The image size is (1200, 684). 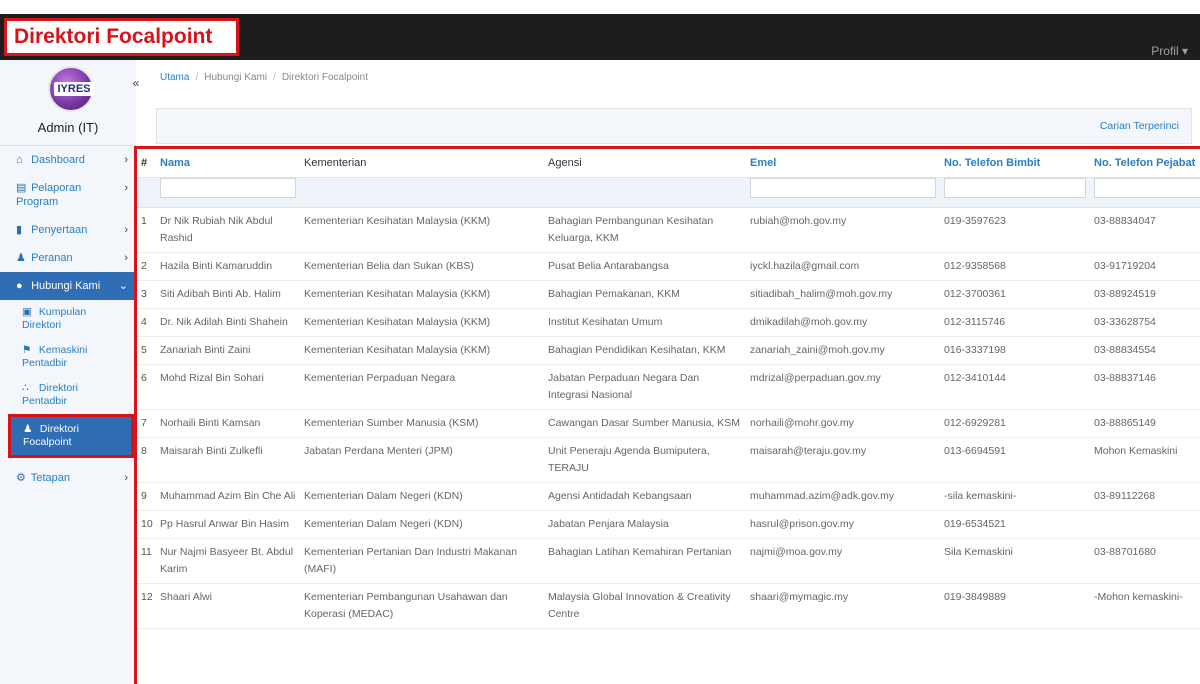 What do you see at coordinates (645, 266) in the screenshot?
I see `cell-agensi: Pusat Belia Antarabangsa` at bounding box center [645, 266].